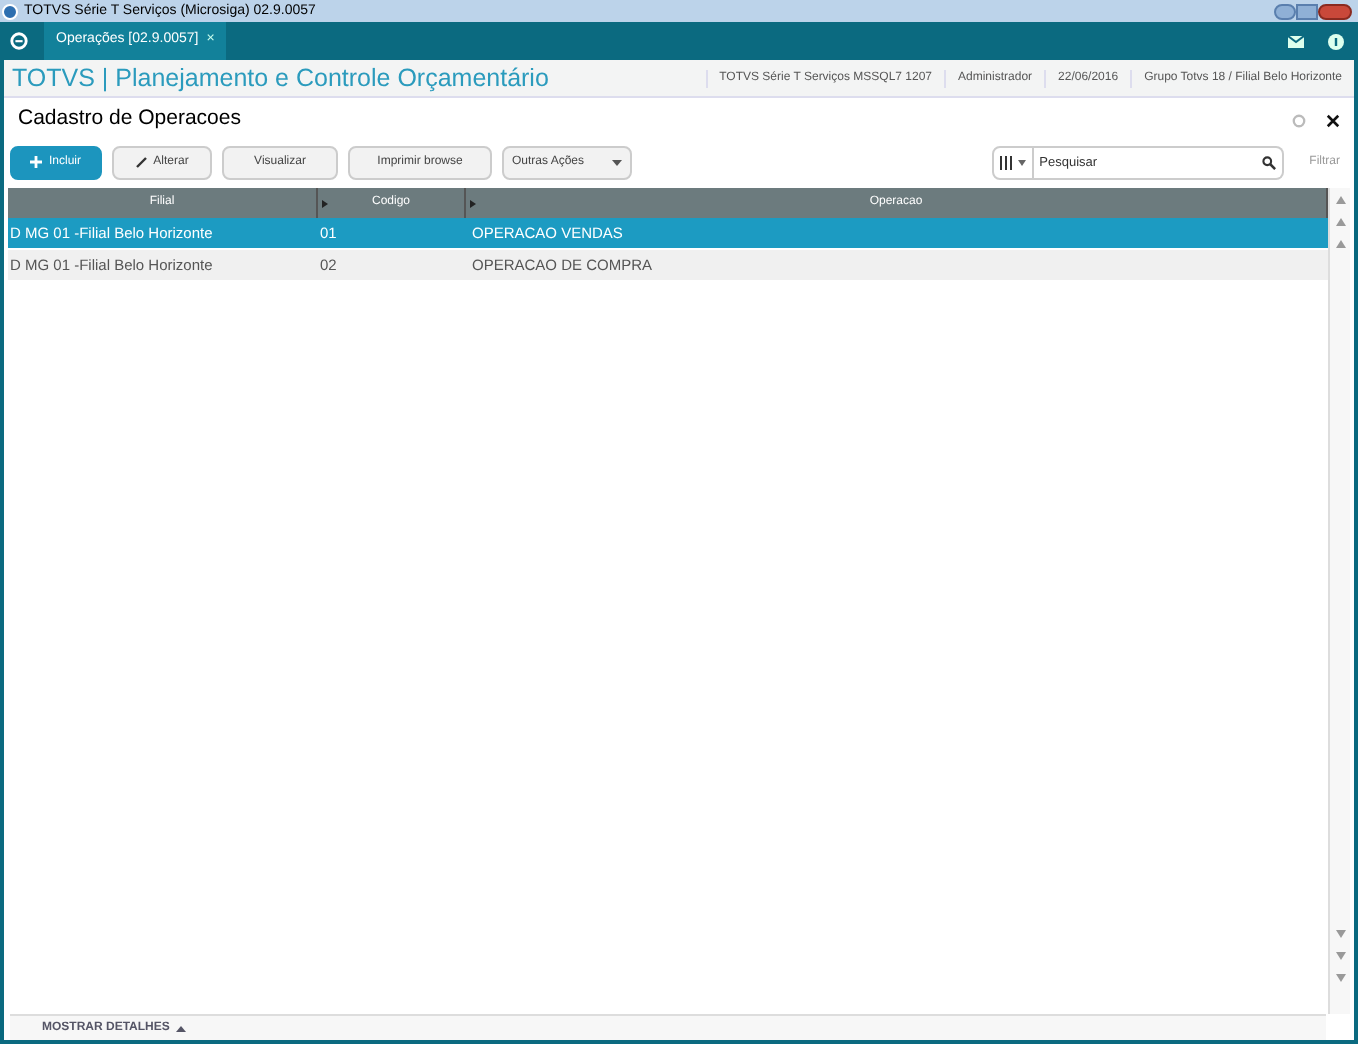 The height and width of the screenshot is (1044, 1358). What do you see at coordinates (1307, 11) in the screenshot?
I see `maximize-button` at bounding box center [1307, 11].